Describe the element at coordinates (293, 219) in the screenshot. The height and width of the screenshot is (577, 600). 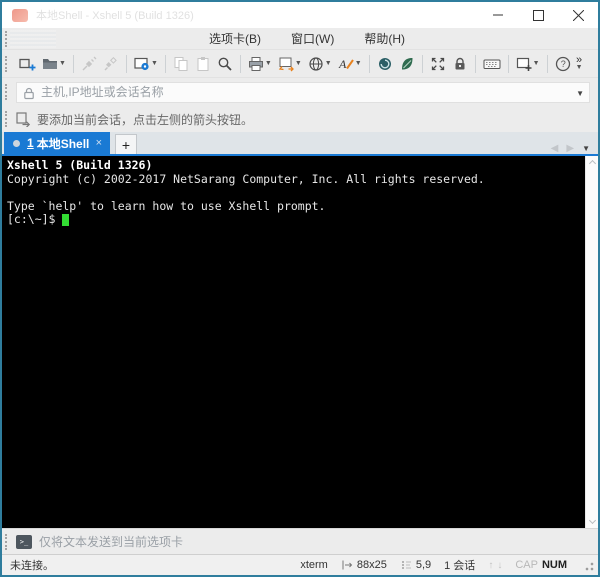
I see `terminal-prompt-line: [c:\~]$` at that location.